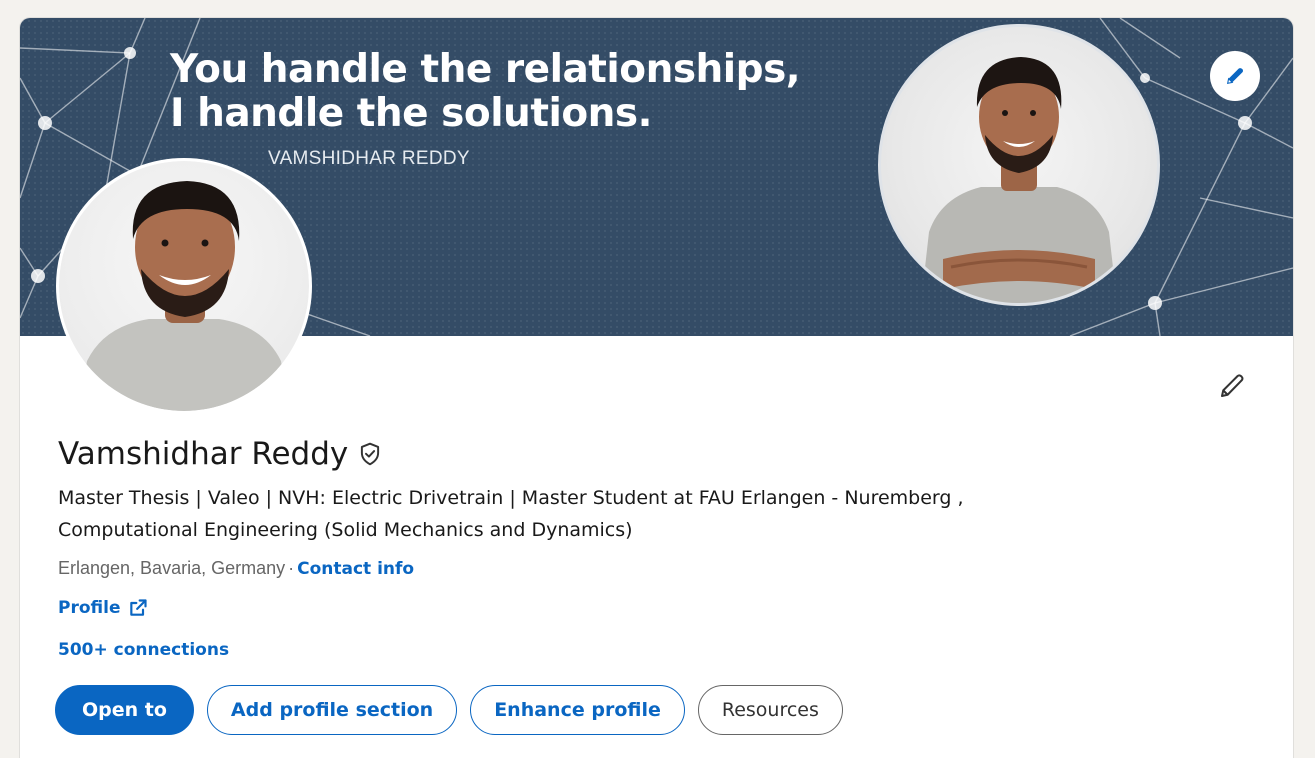  What do you see at coordinates (411, 113) in the screenshot?
I see `banner-headline-line-2: I handle the solutions.` at bounding box center [411, 113].